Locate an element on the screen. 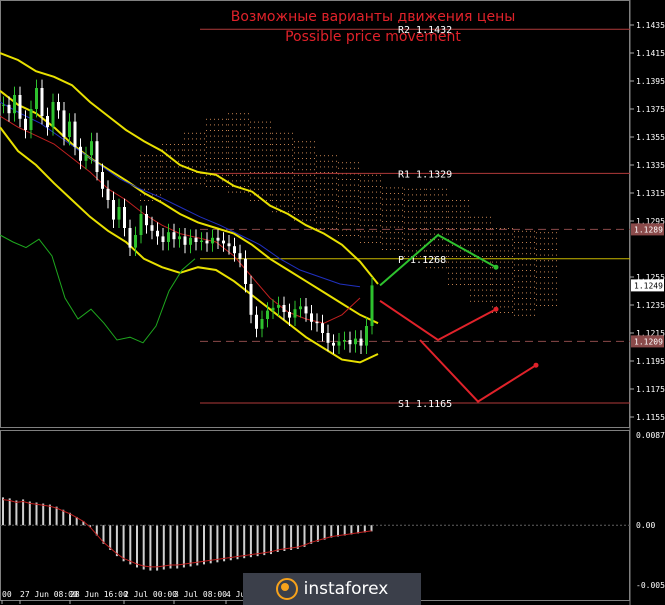 This screenshot has height=605, width=665. oscillator-bar is located at coordinates (277, 539).